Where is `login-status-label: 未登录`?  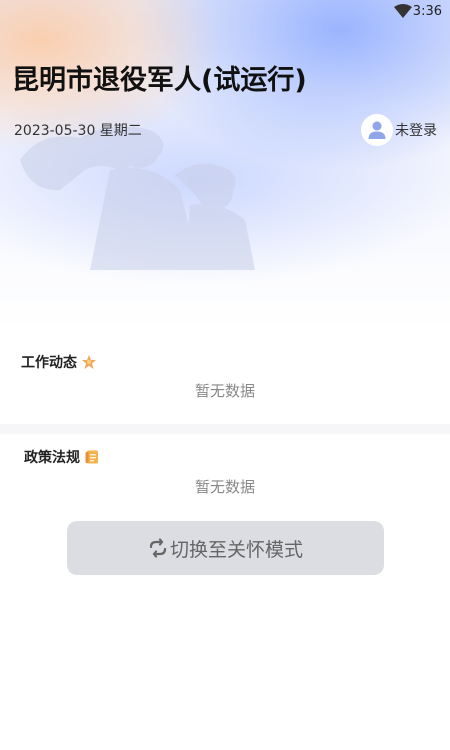 login-status-label: 未登录 is located at coordinates (416, 130).